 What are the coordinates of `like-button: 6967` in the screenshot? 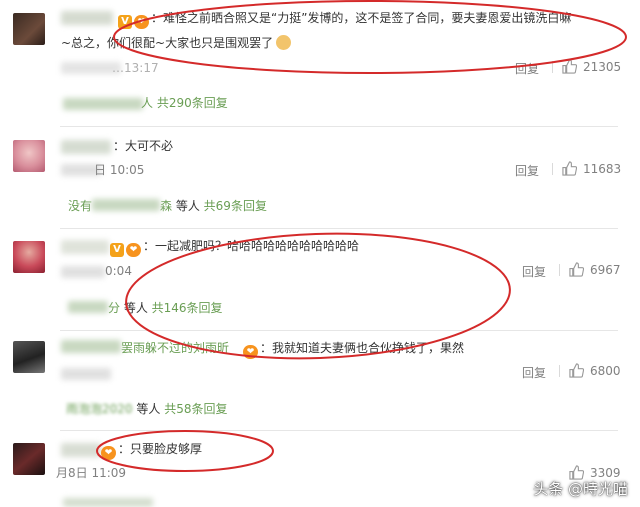 It's located at (595, 269).